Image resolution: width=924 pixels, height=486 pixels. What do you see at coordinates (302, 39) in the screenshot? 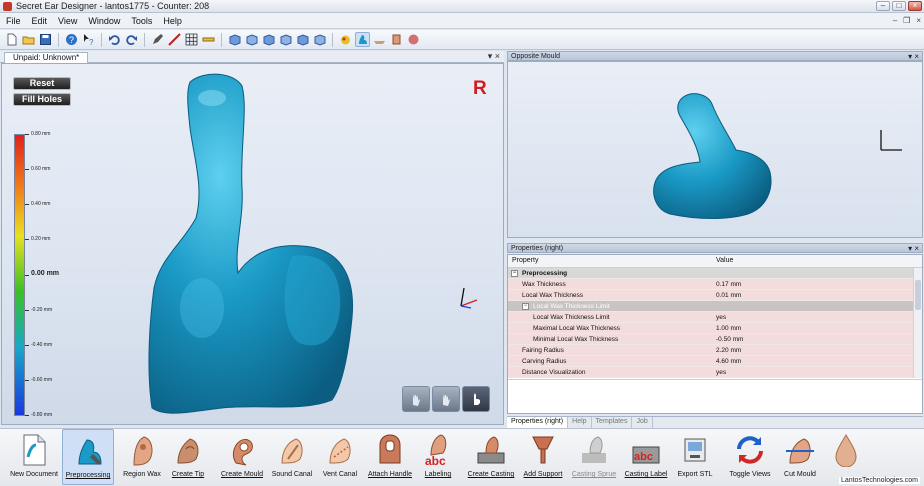
I see `view-cube-top-icon` at bounding box center [302, 39].